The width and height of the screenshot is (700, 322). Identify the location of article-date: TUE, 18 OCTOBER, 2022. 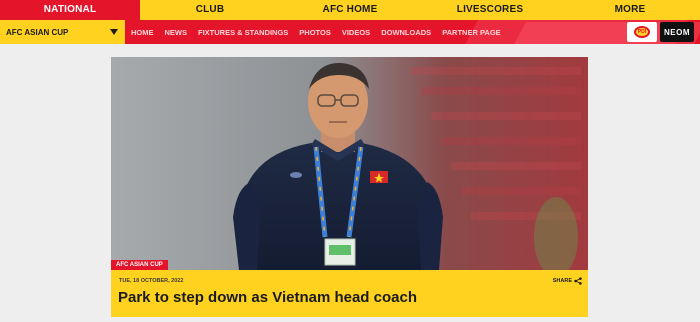
(151, 281).